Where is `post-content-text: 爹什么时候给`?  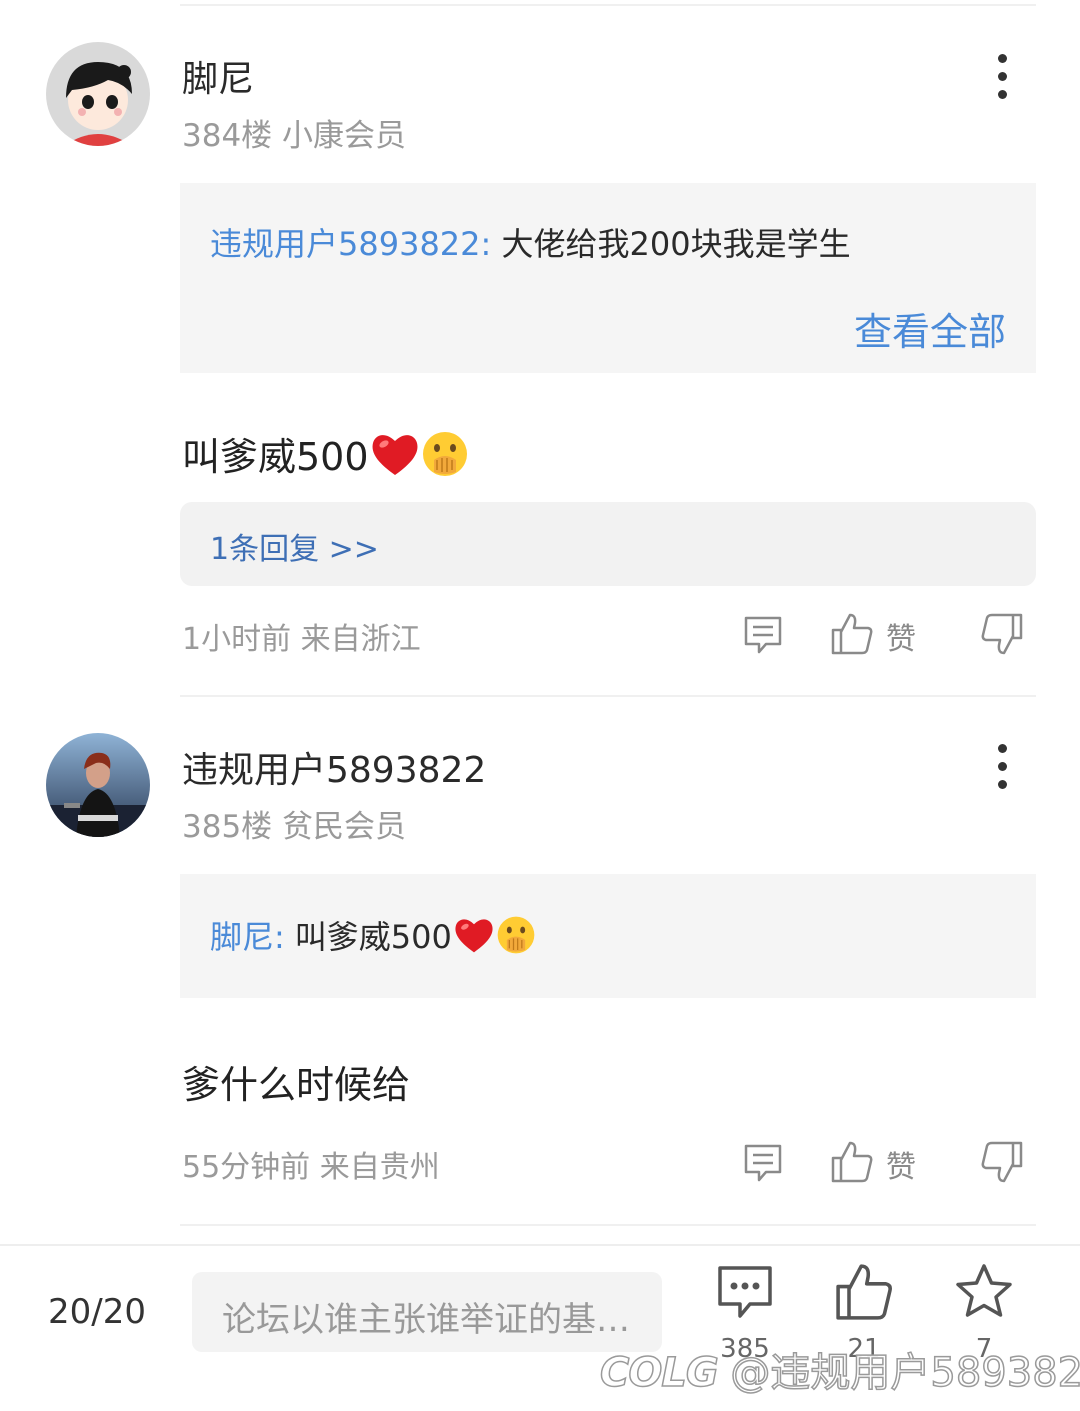 post-content-text: 爹什么时候给 is located at coordinates (296, 1085).